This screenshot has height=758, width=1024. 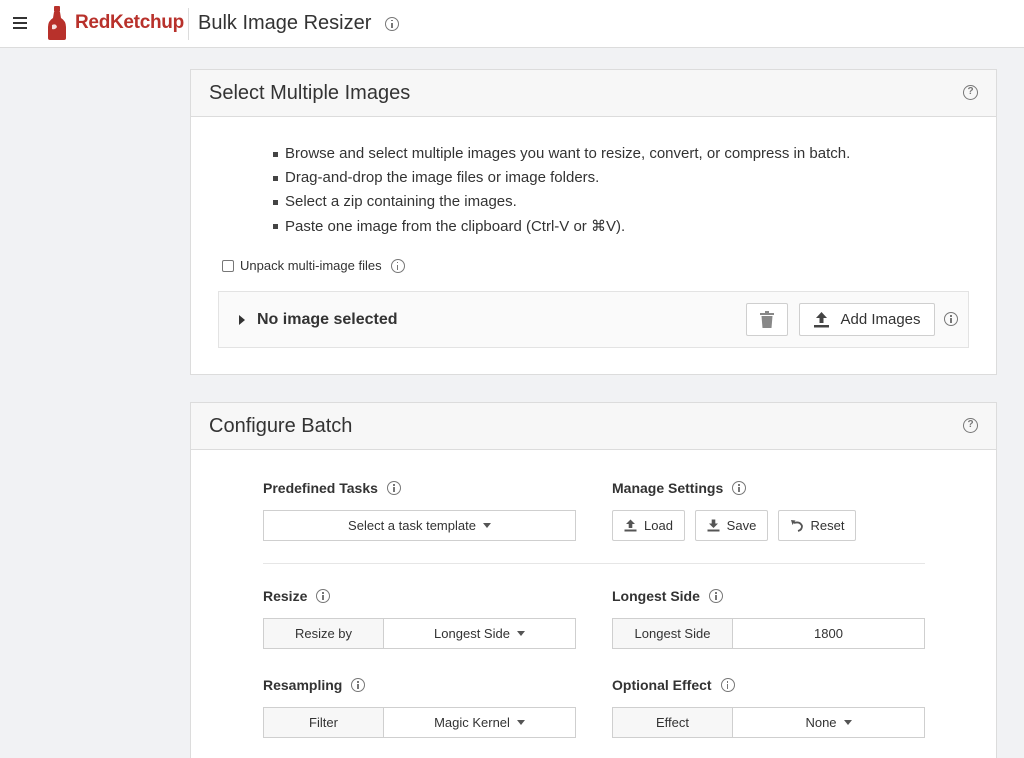 What do you see at coordinates (673, 722) in the screenshot?
I see `effect-label: Effect` at bounding box center [673, 722].